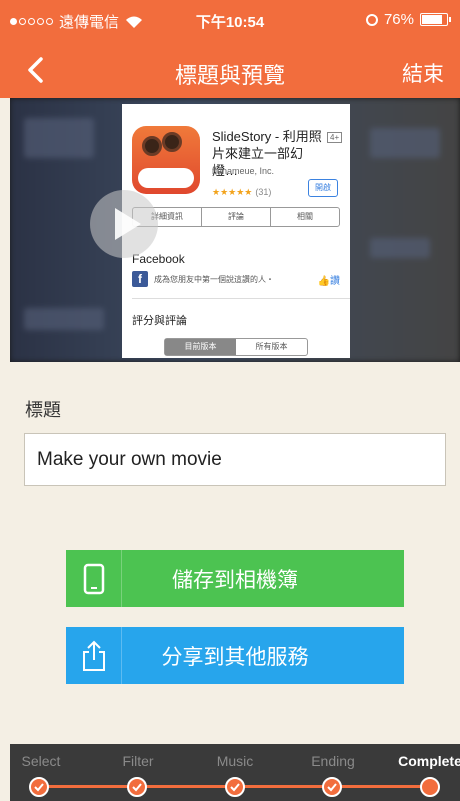  Describe the element at coordinates (41, 761) in the screenshot. I see `step-select: Select` at that location.